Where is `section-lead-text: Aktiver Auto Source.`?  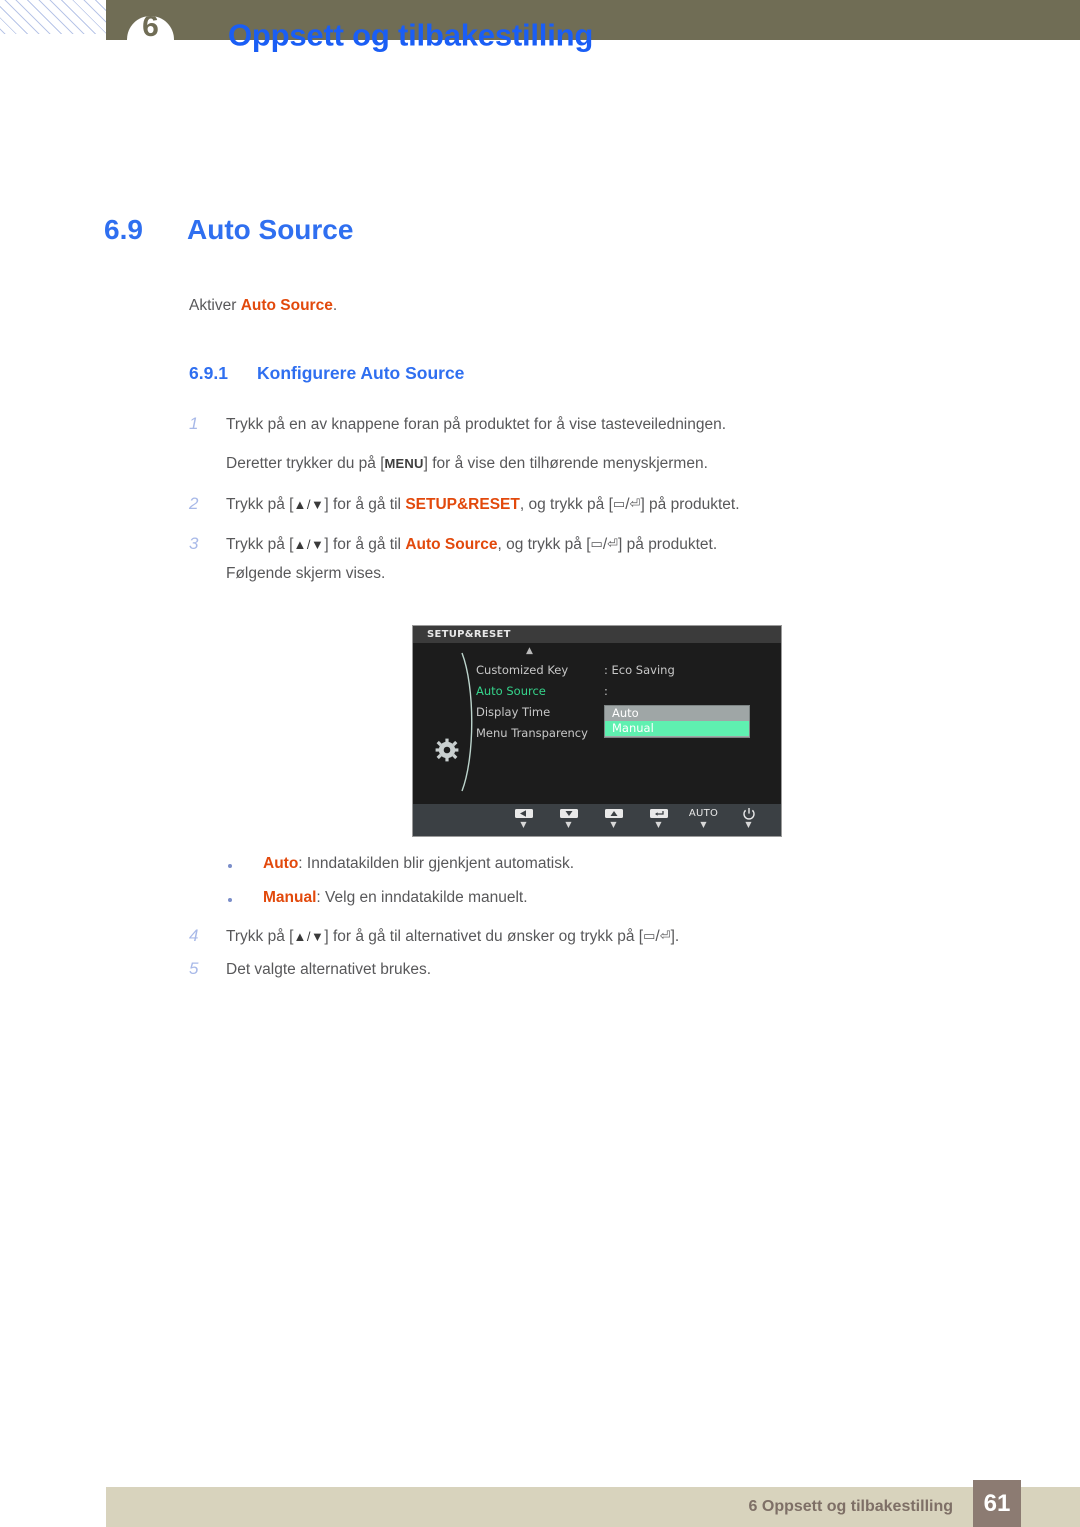
section-lead-text: Aktiver Auto Source. is located at coordinates (263, 306).